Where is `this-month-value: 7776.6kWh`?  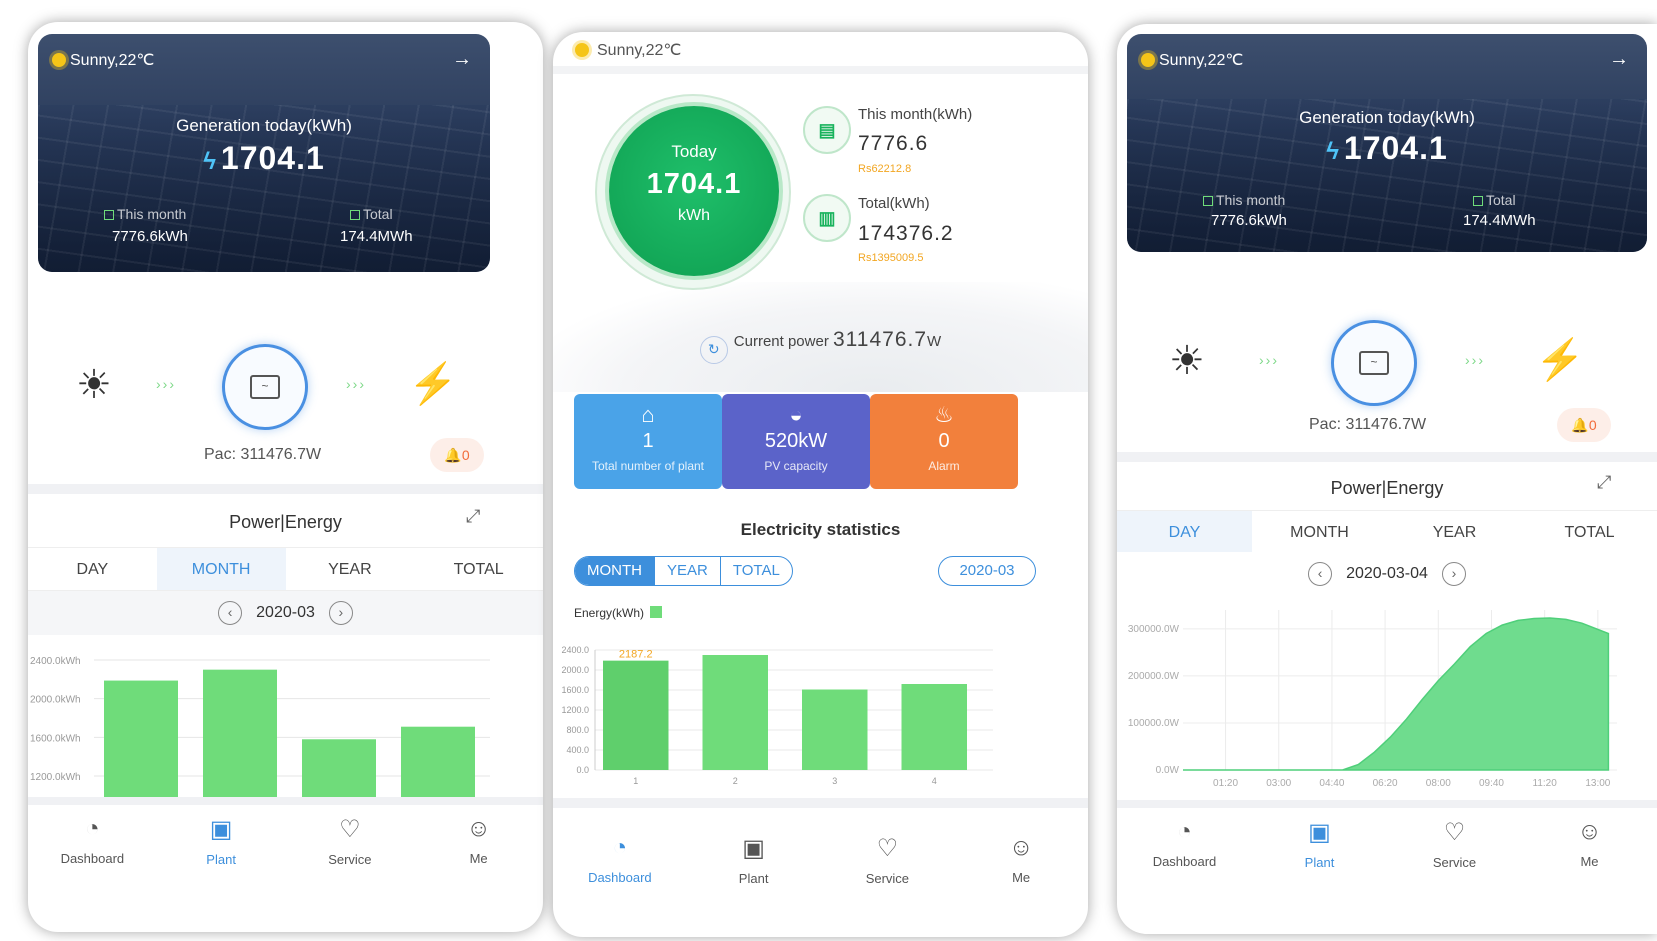
this-month-value: 7776.6kWh is located at coordinates (150, 236).